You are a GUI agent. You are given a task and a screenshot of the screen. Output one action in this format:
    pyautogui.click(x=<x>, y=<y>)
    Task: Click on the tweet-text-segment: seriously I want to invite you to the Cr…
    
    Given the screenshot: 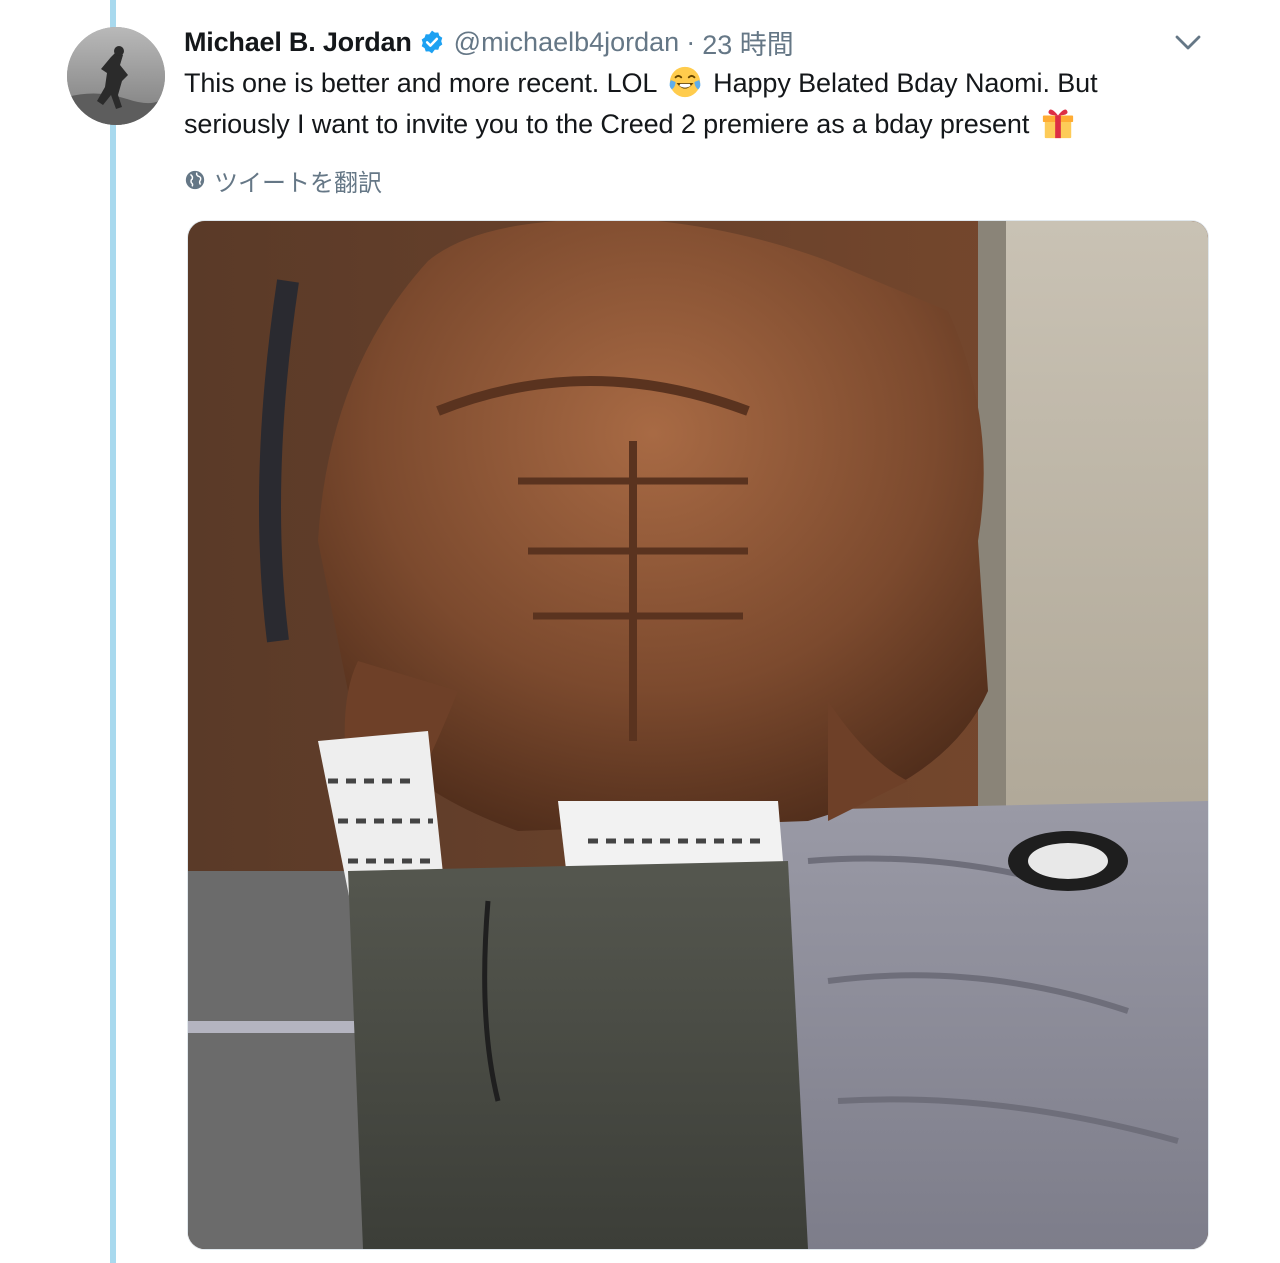 What is the action you would take?
    pyautogui.click(x=607, y=124)
    